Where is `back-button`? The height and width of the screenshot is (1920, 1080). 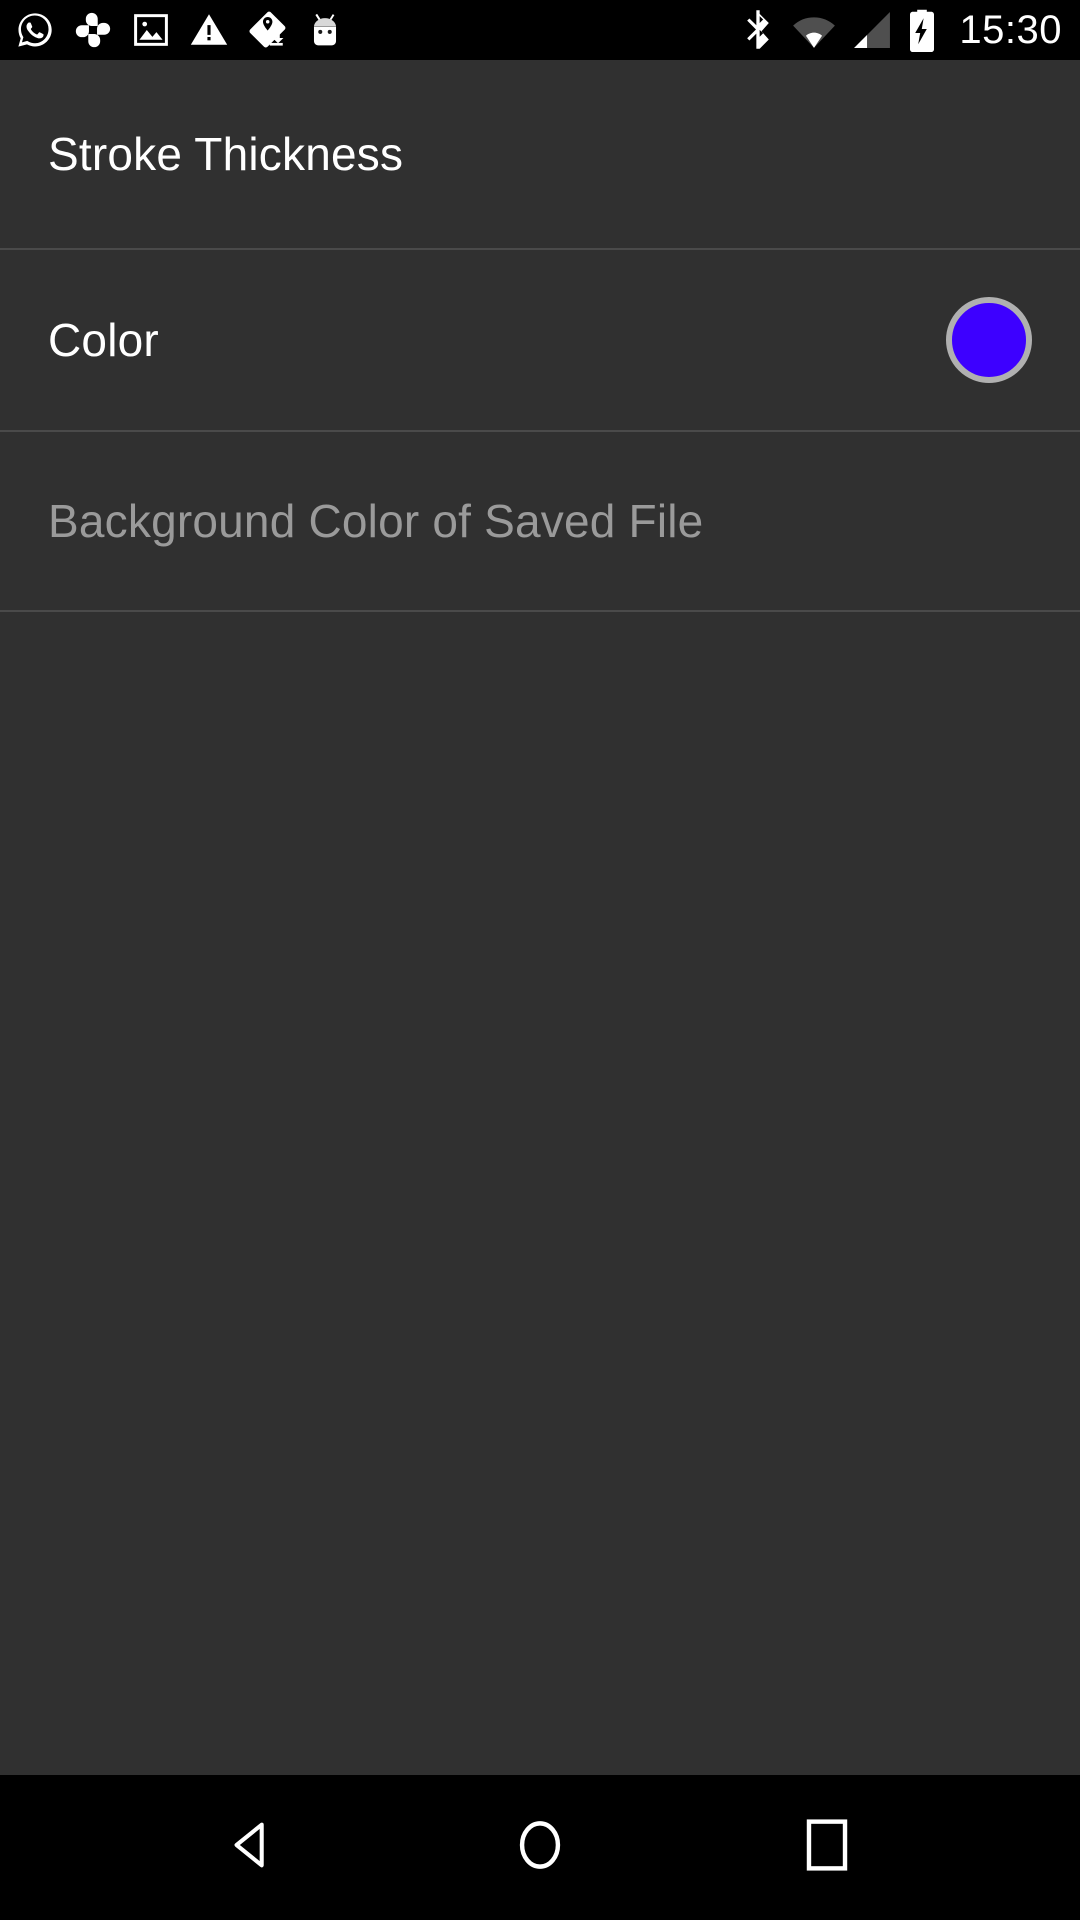
back-button is located at coordinates (253, 1848).